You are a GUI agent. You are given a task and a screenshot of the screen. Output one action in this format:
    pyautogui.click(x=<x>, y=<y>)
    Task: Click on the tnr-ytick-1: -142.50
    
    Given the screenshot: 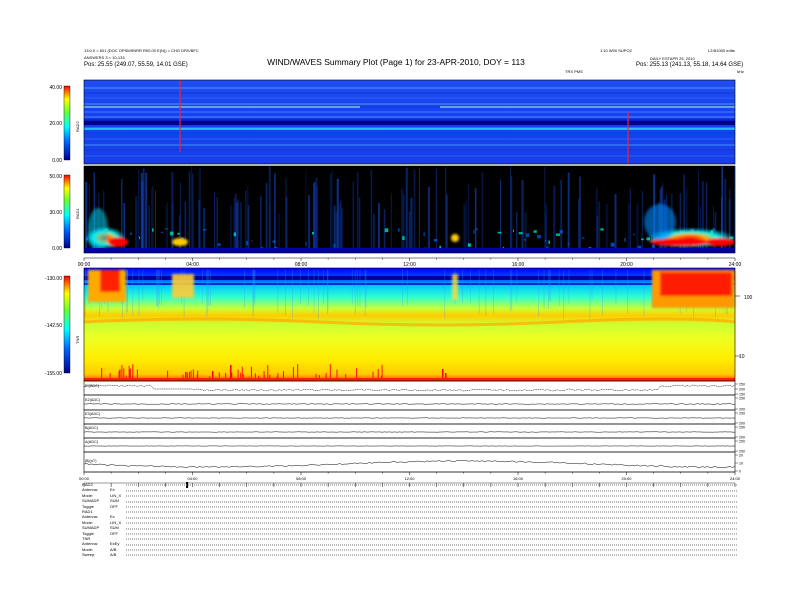 What is the action you would take?
    pyautogui.click(x=53, y=326)
    